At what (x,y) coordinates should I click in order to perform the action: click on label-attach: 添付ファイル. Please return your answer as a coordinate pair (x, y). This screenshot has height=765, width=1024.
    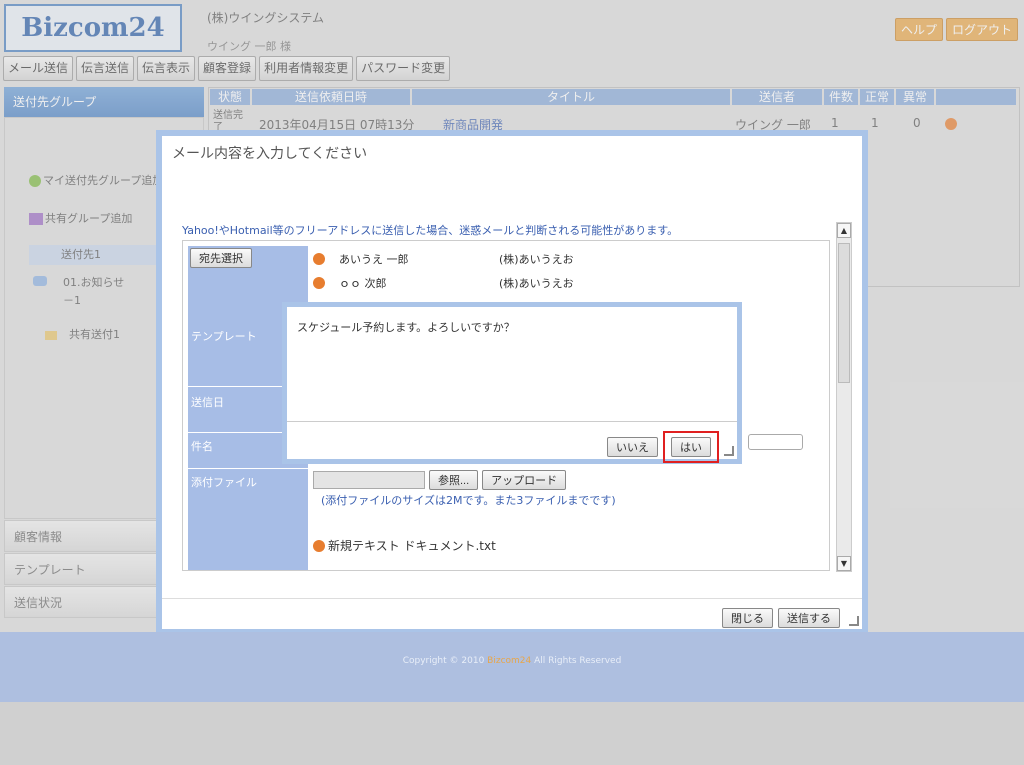
    Looking at the image, I should click on (224, 482).